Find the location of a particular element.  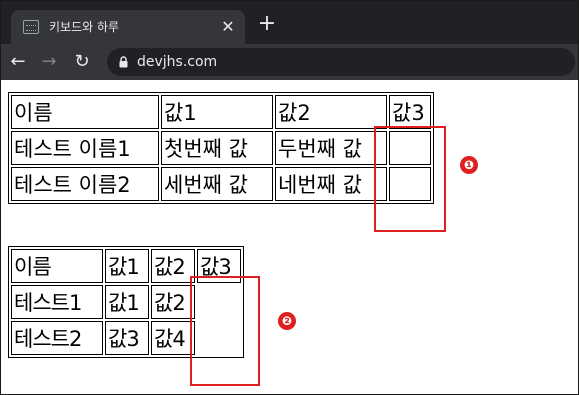

tab-title: 키보드와 하루 is located at coordinates (84, 27).